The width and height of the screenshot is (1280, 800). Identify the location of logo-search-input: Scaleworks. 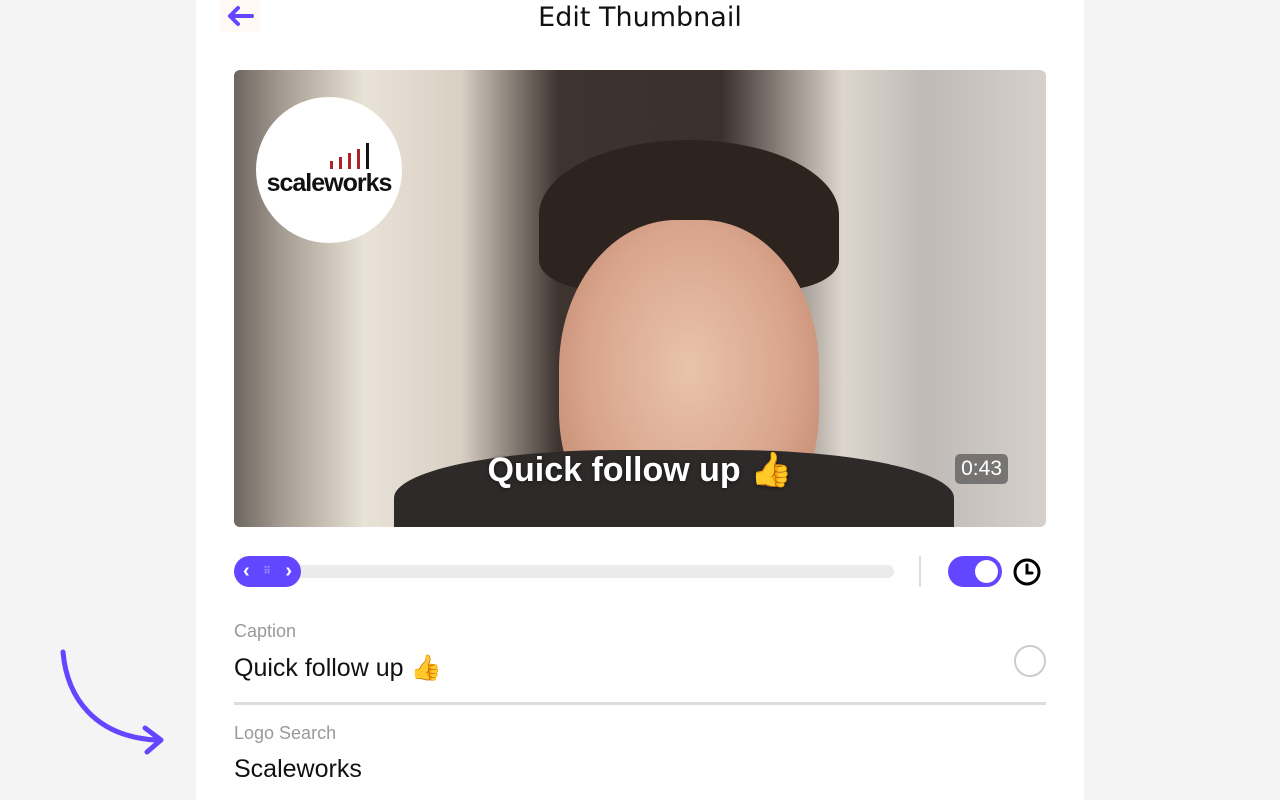
(298, 769).